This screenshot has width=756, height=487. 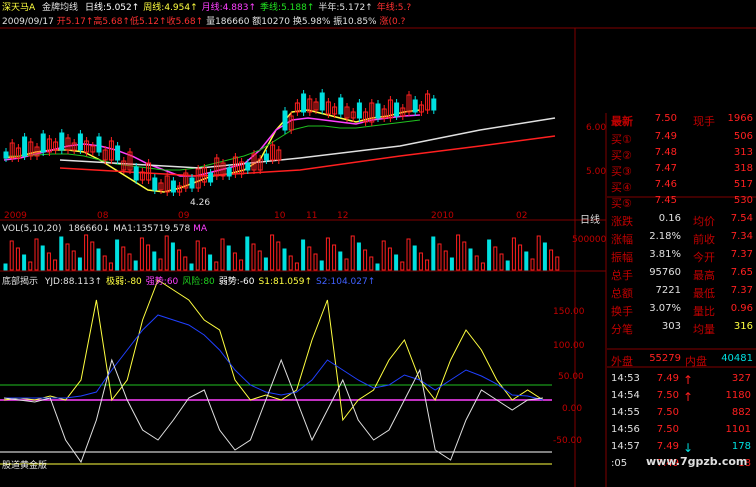 I want to click on bar-turnover: 换5.98%, so click(x=311, y=22).